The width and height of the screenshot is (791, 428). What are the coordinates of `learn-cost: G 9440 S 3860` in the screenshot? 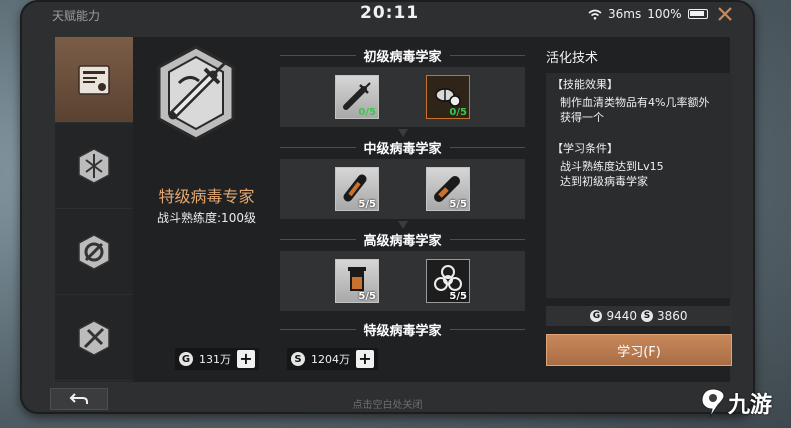 It's located at (639, 316).